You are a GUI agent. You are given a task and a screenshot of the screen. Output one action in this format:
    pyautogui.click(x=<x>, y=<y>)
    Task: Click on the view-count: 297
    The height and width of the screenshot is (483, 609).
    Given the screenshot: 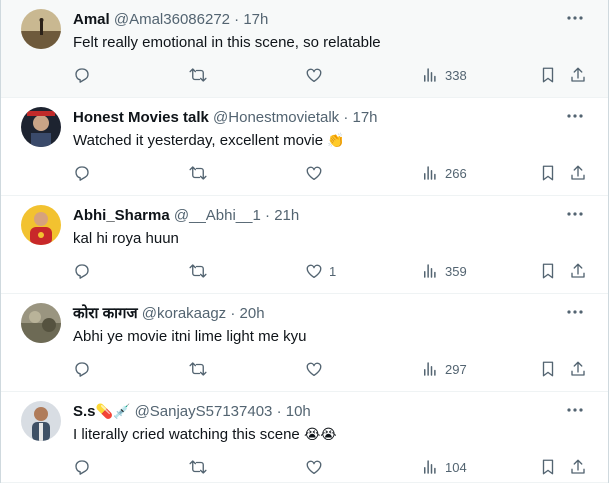 What is the action you would take?
    pyautogui.click(x=456, y=369)
    